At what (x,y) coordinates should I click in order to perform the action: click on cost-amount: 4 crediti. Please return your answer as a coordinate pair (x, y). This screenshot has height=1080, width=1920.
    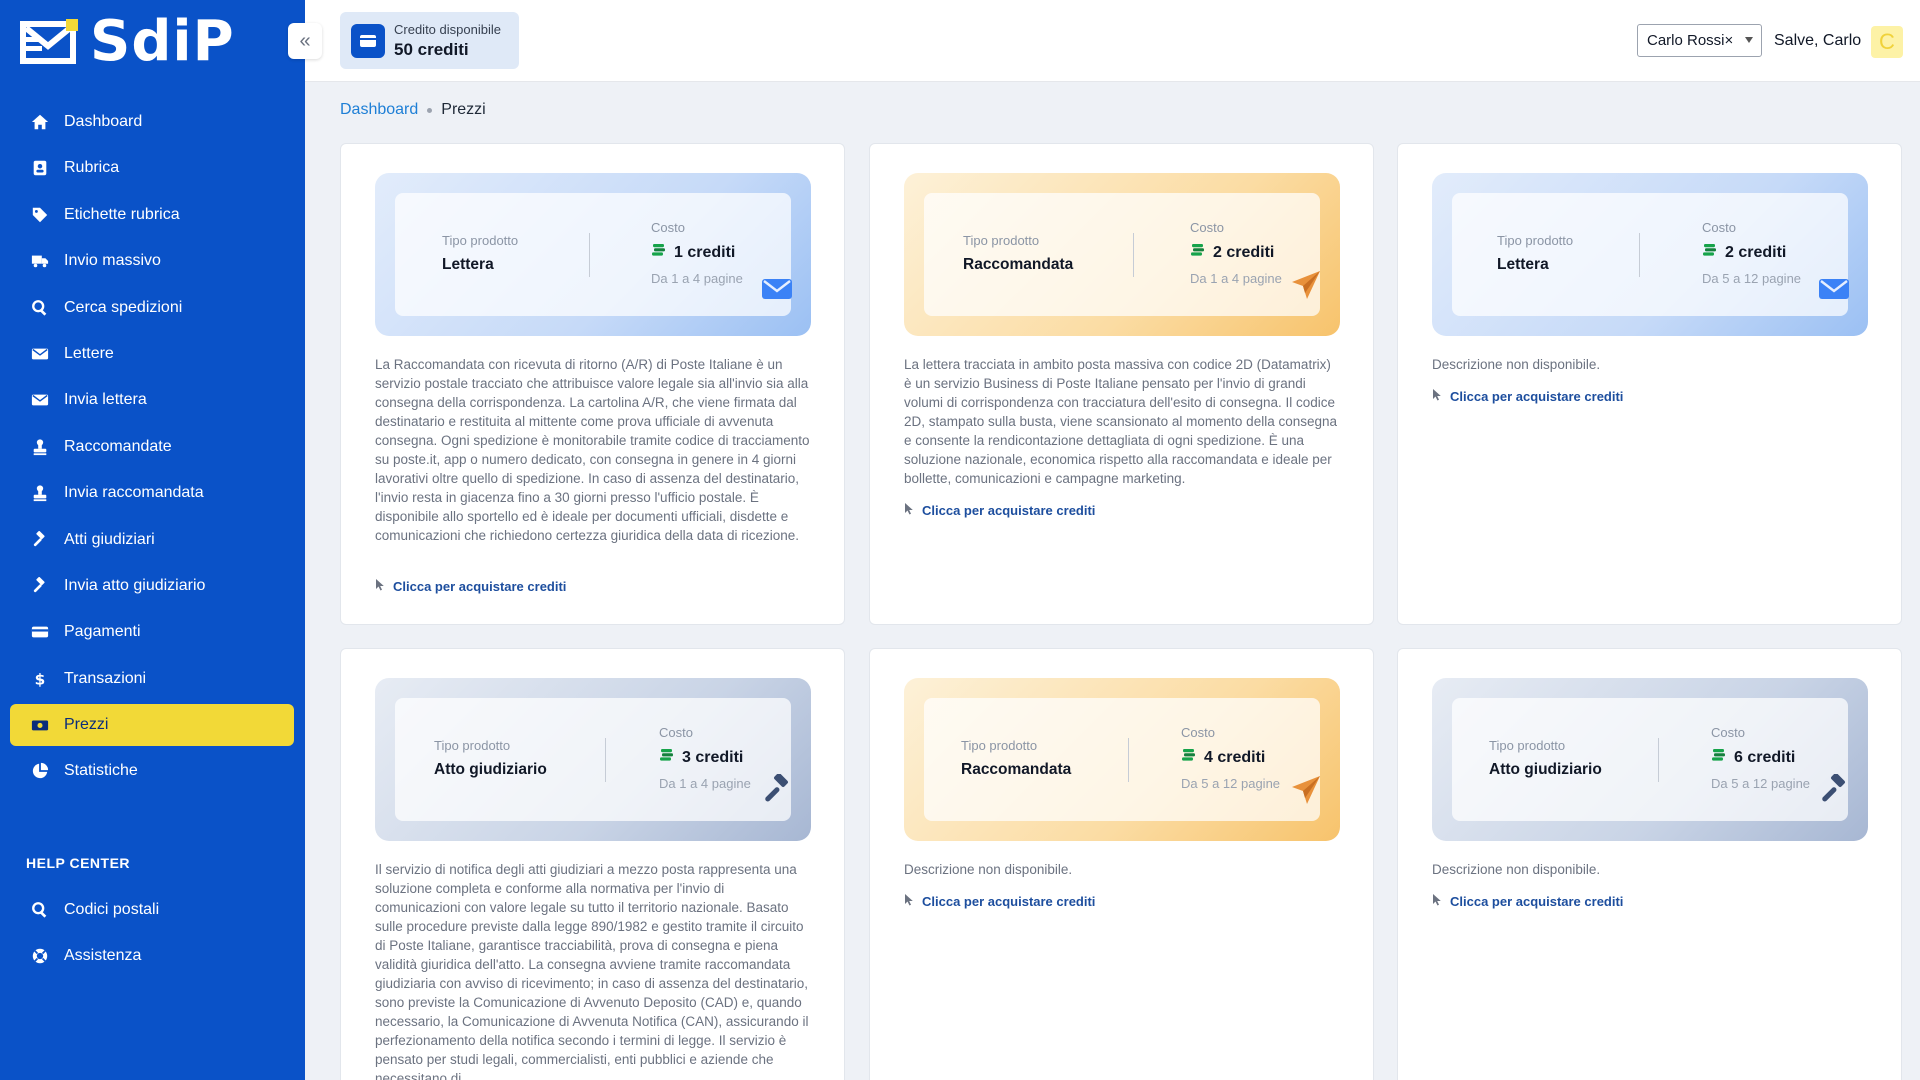
    Looking at the image, I should click on (1235, 757).